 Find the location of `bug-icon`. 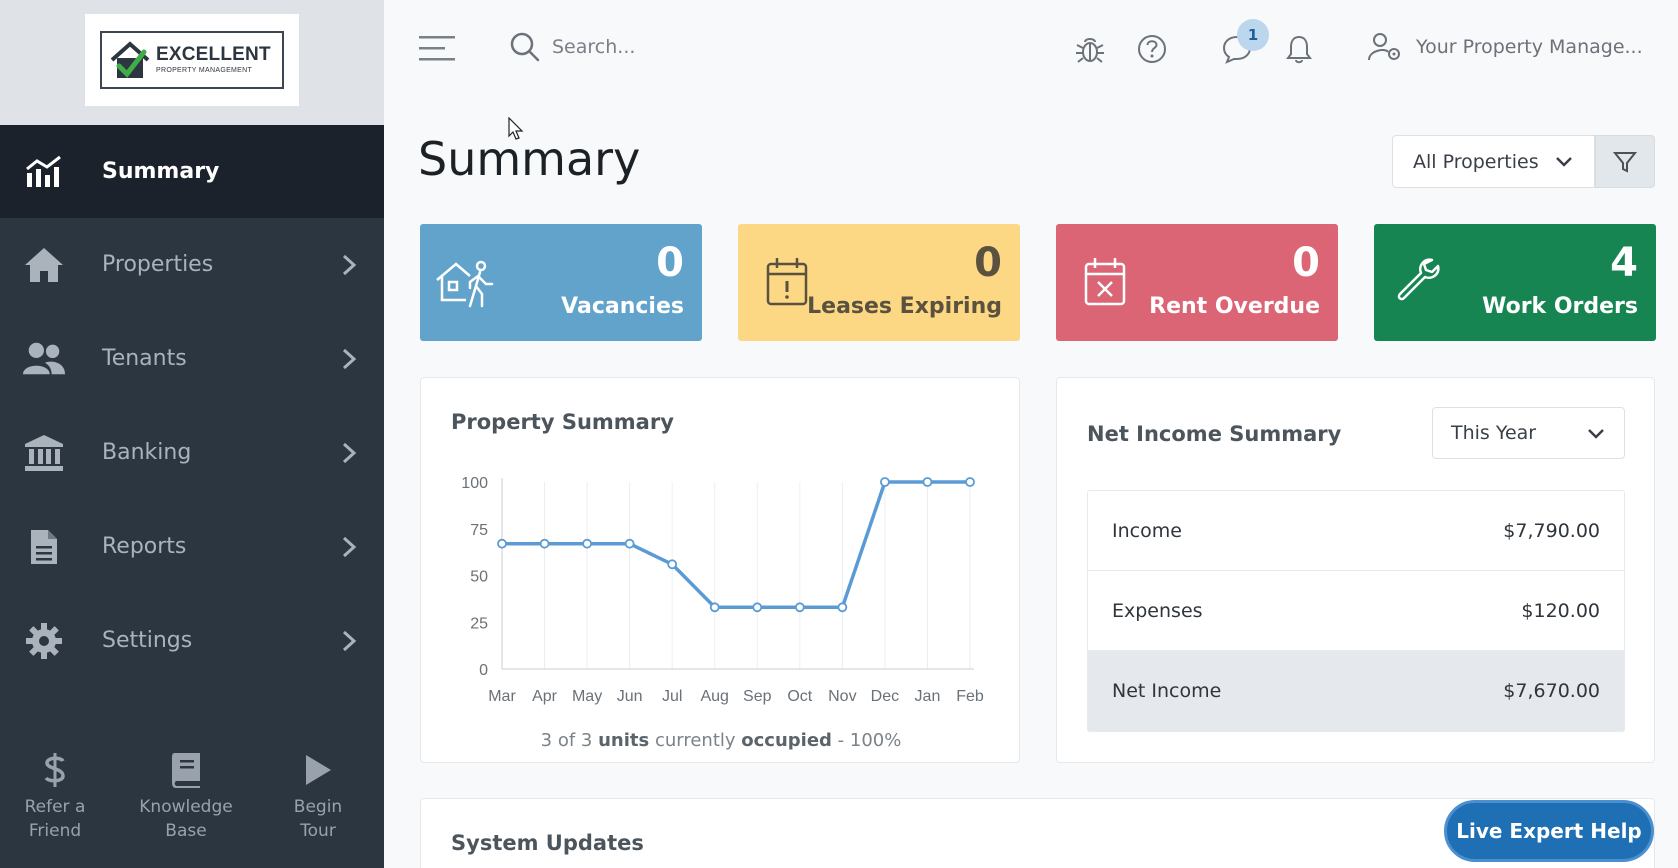

bug-icon is located at coordinates (1090, 49).